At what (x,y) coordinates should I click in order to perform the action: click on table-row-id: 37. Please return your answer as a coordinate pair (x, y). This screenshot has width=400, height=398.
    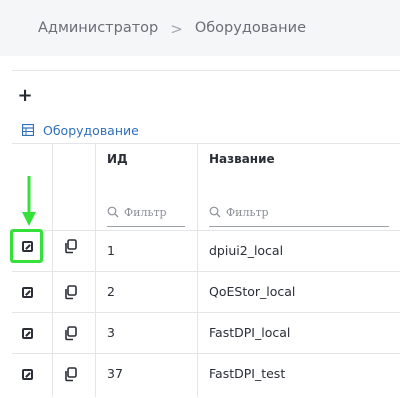
    Looking at the image, I should click on (115, 373).